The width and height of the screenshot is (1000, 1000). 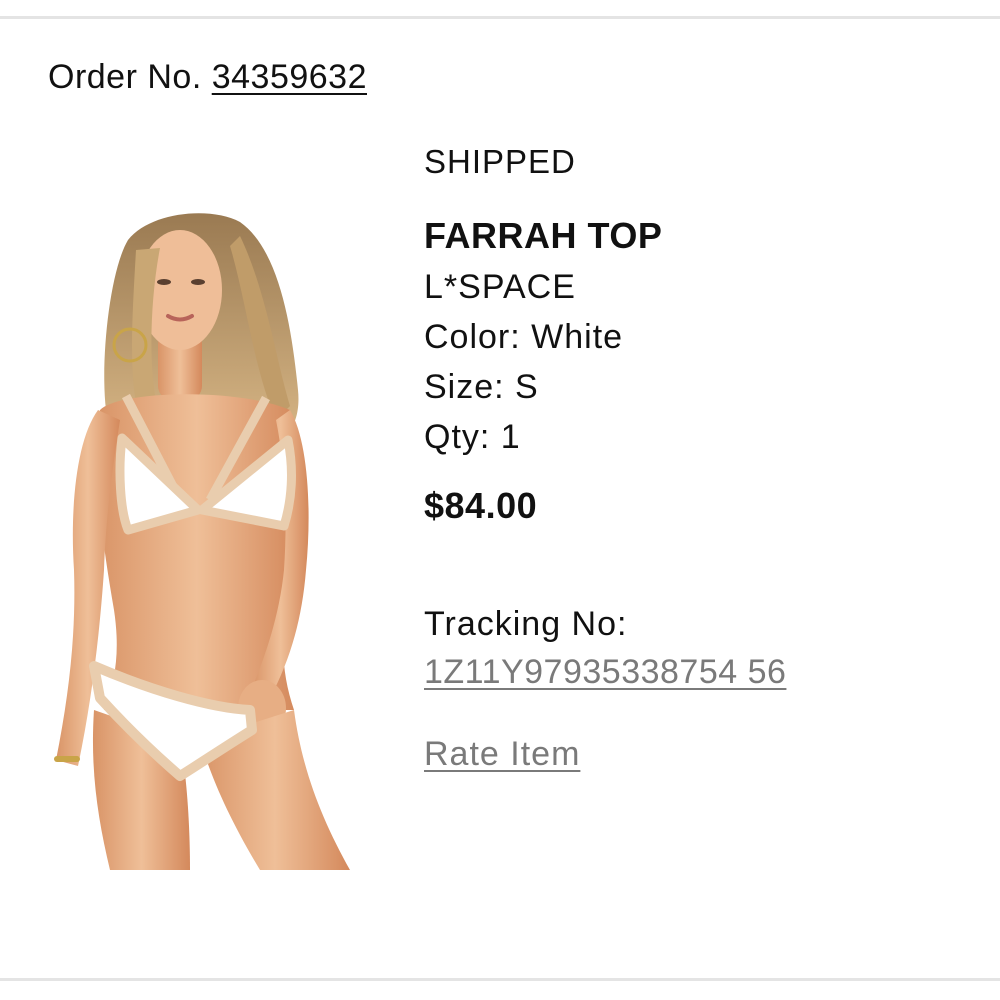 I want to click on product-name: FARRAH TOP, so click(x=704, y=236).